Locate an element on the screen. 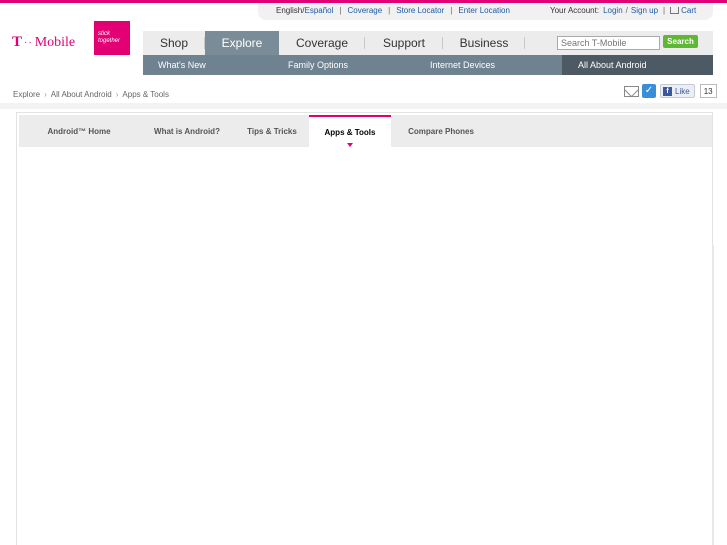  tab-apps-tools: Apps & Tools is located at coordinates (350, 131).